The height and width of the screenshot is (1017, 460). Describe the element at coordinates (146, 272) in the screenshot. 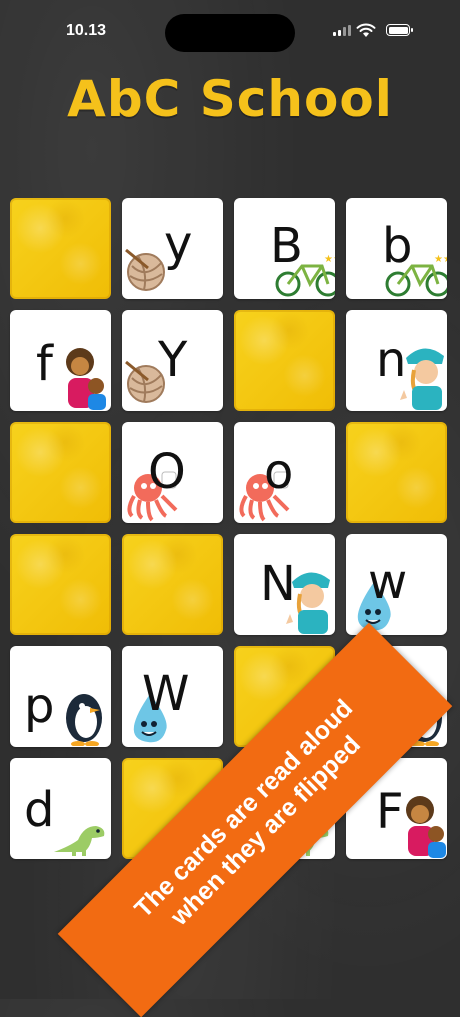

I see `yarn-ball-icon` at that location.